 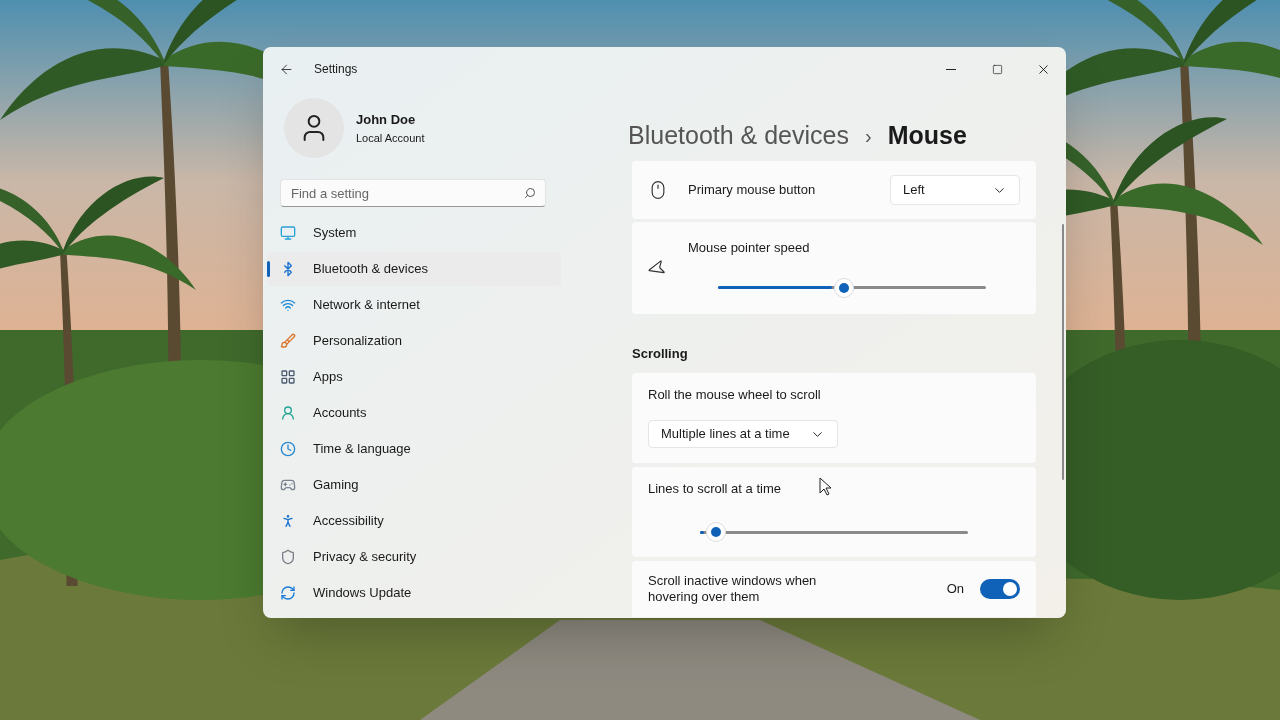 I want to click on dropdown: Multiple lines at a time, so click(x=743, y=434).